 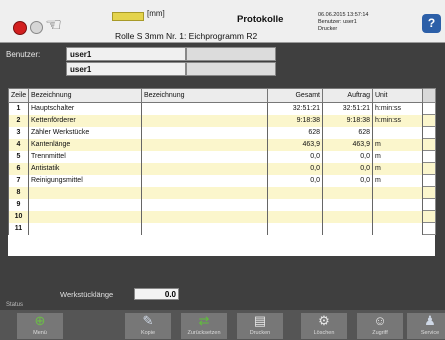 What do you see at coordinates (18, 192) in the screenshot?
I see `row-index: 8` at bounding box center [18, 192].